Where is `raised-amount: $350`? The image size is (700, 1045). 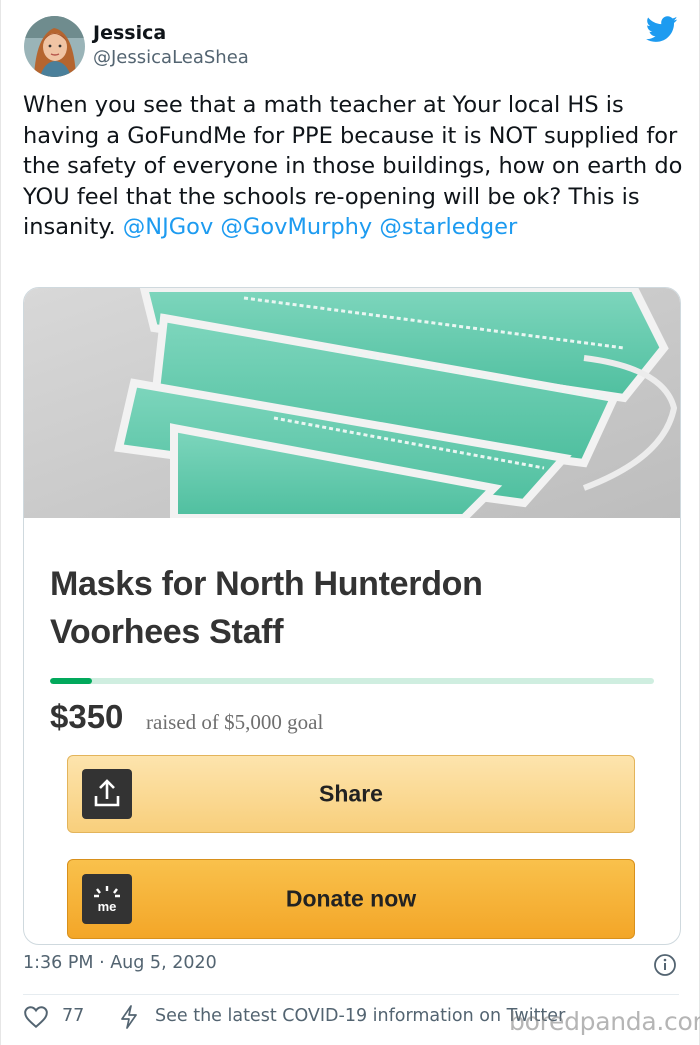 raised-amount: $350 is located at coordinates (87, 716).